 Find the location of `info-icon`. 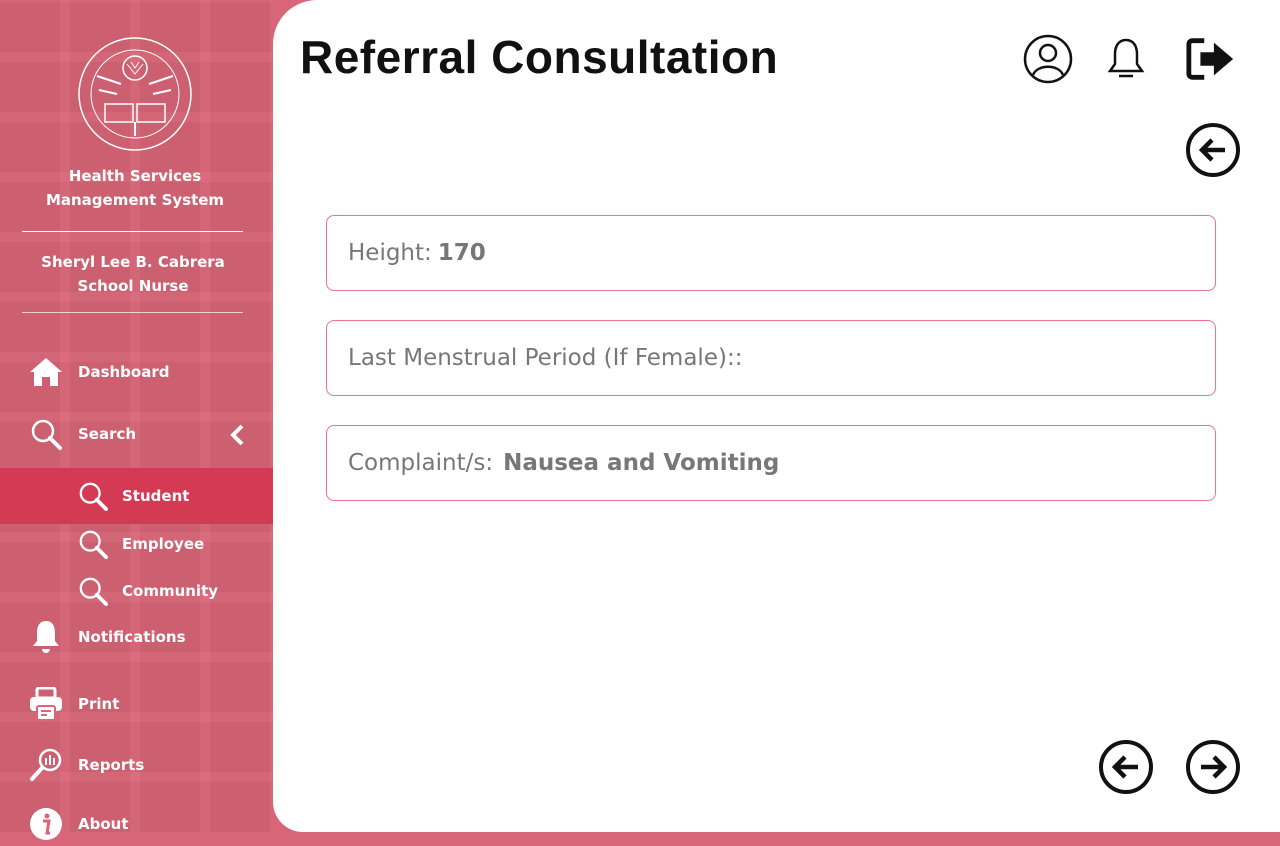

info-icon is located at coordinates (46, 824).